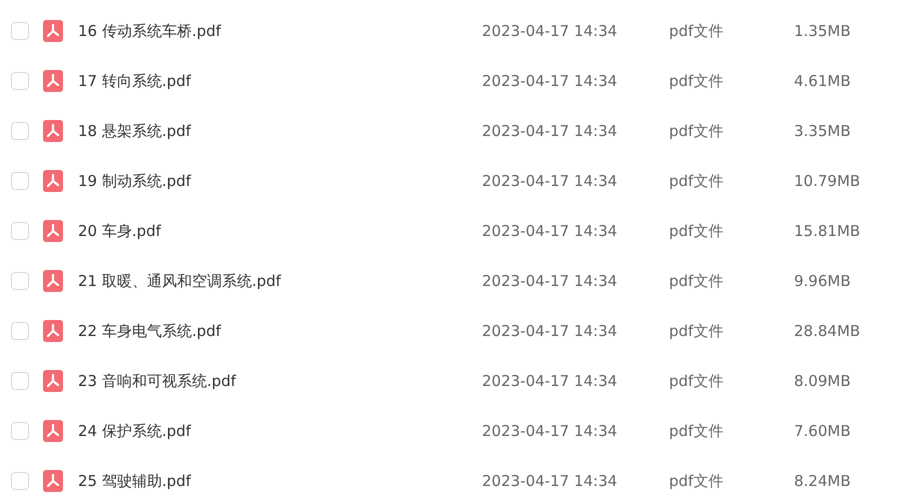 Image resolution: width=916 pixels, height=504 pixels. What do you see at coordinates (822, 281) in the screenshot?
I see `file-size: 9.96MB` at bounding box center [822, 281].